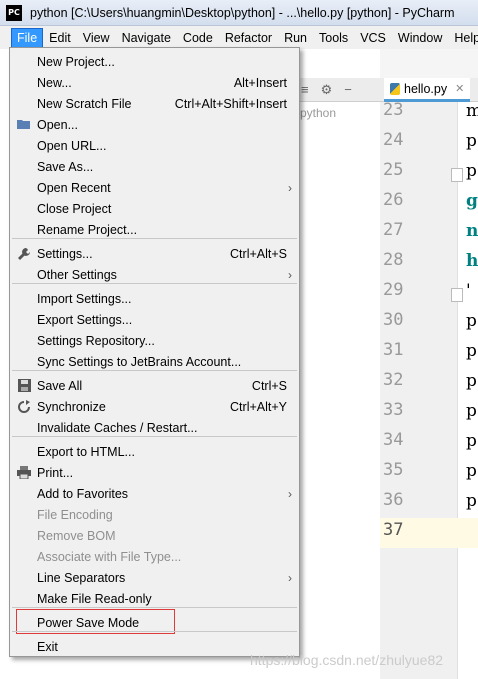 The width and height of the screenshot is (478, 679). What do you see at coordinates (154, 274) in the screenshot?
I see `menu-item-other-settings: Other Settings ›` at bounding box center [154, 274].